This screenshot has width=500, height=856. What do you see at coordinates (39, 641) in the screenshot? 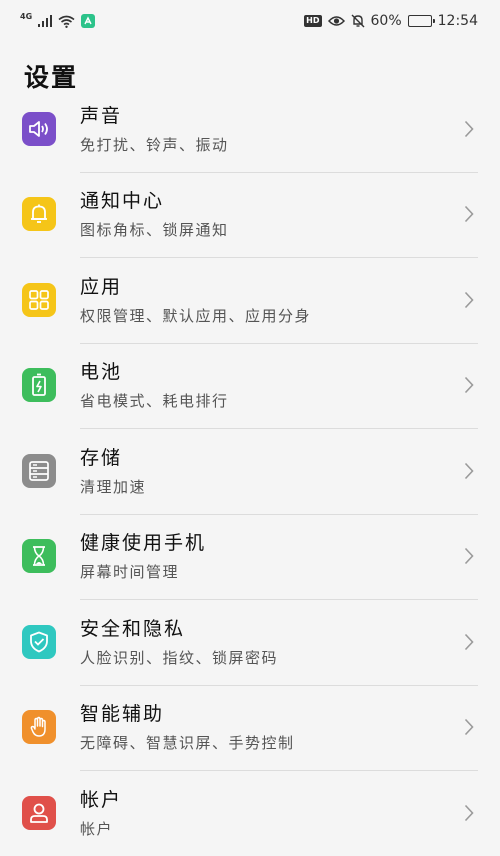
I see `shield-icon` at bounding box center [39, 641].